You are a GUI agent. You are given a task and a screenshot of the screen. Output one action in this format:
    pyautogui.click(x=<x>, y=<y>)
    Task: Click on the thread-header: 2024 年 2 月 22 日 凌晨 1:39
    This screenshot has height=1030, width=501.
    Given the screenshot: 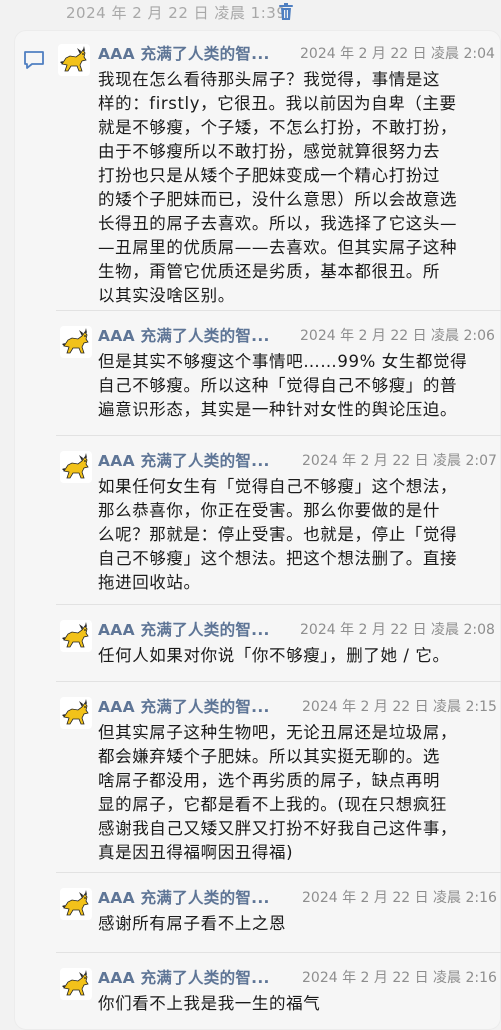 What is the action you would take?
    pyautogui.click(x=250, y=13)
    